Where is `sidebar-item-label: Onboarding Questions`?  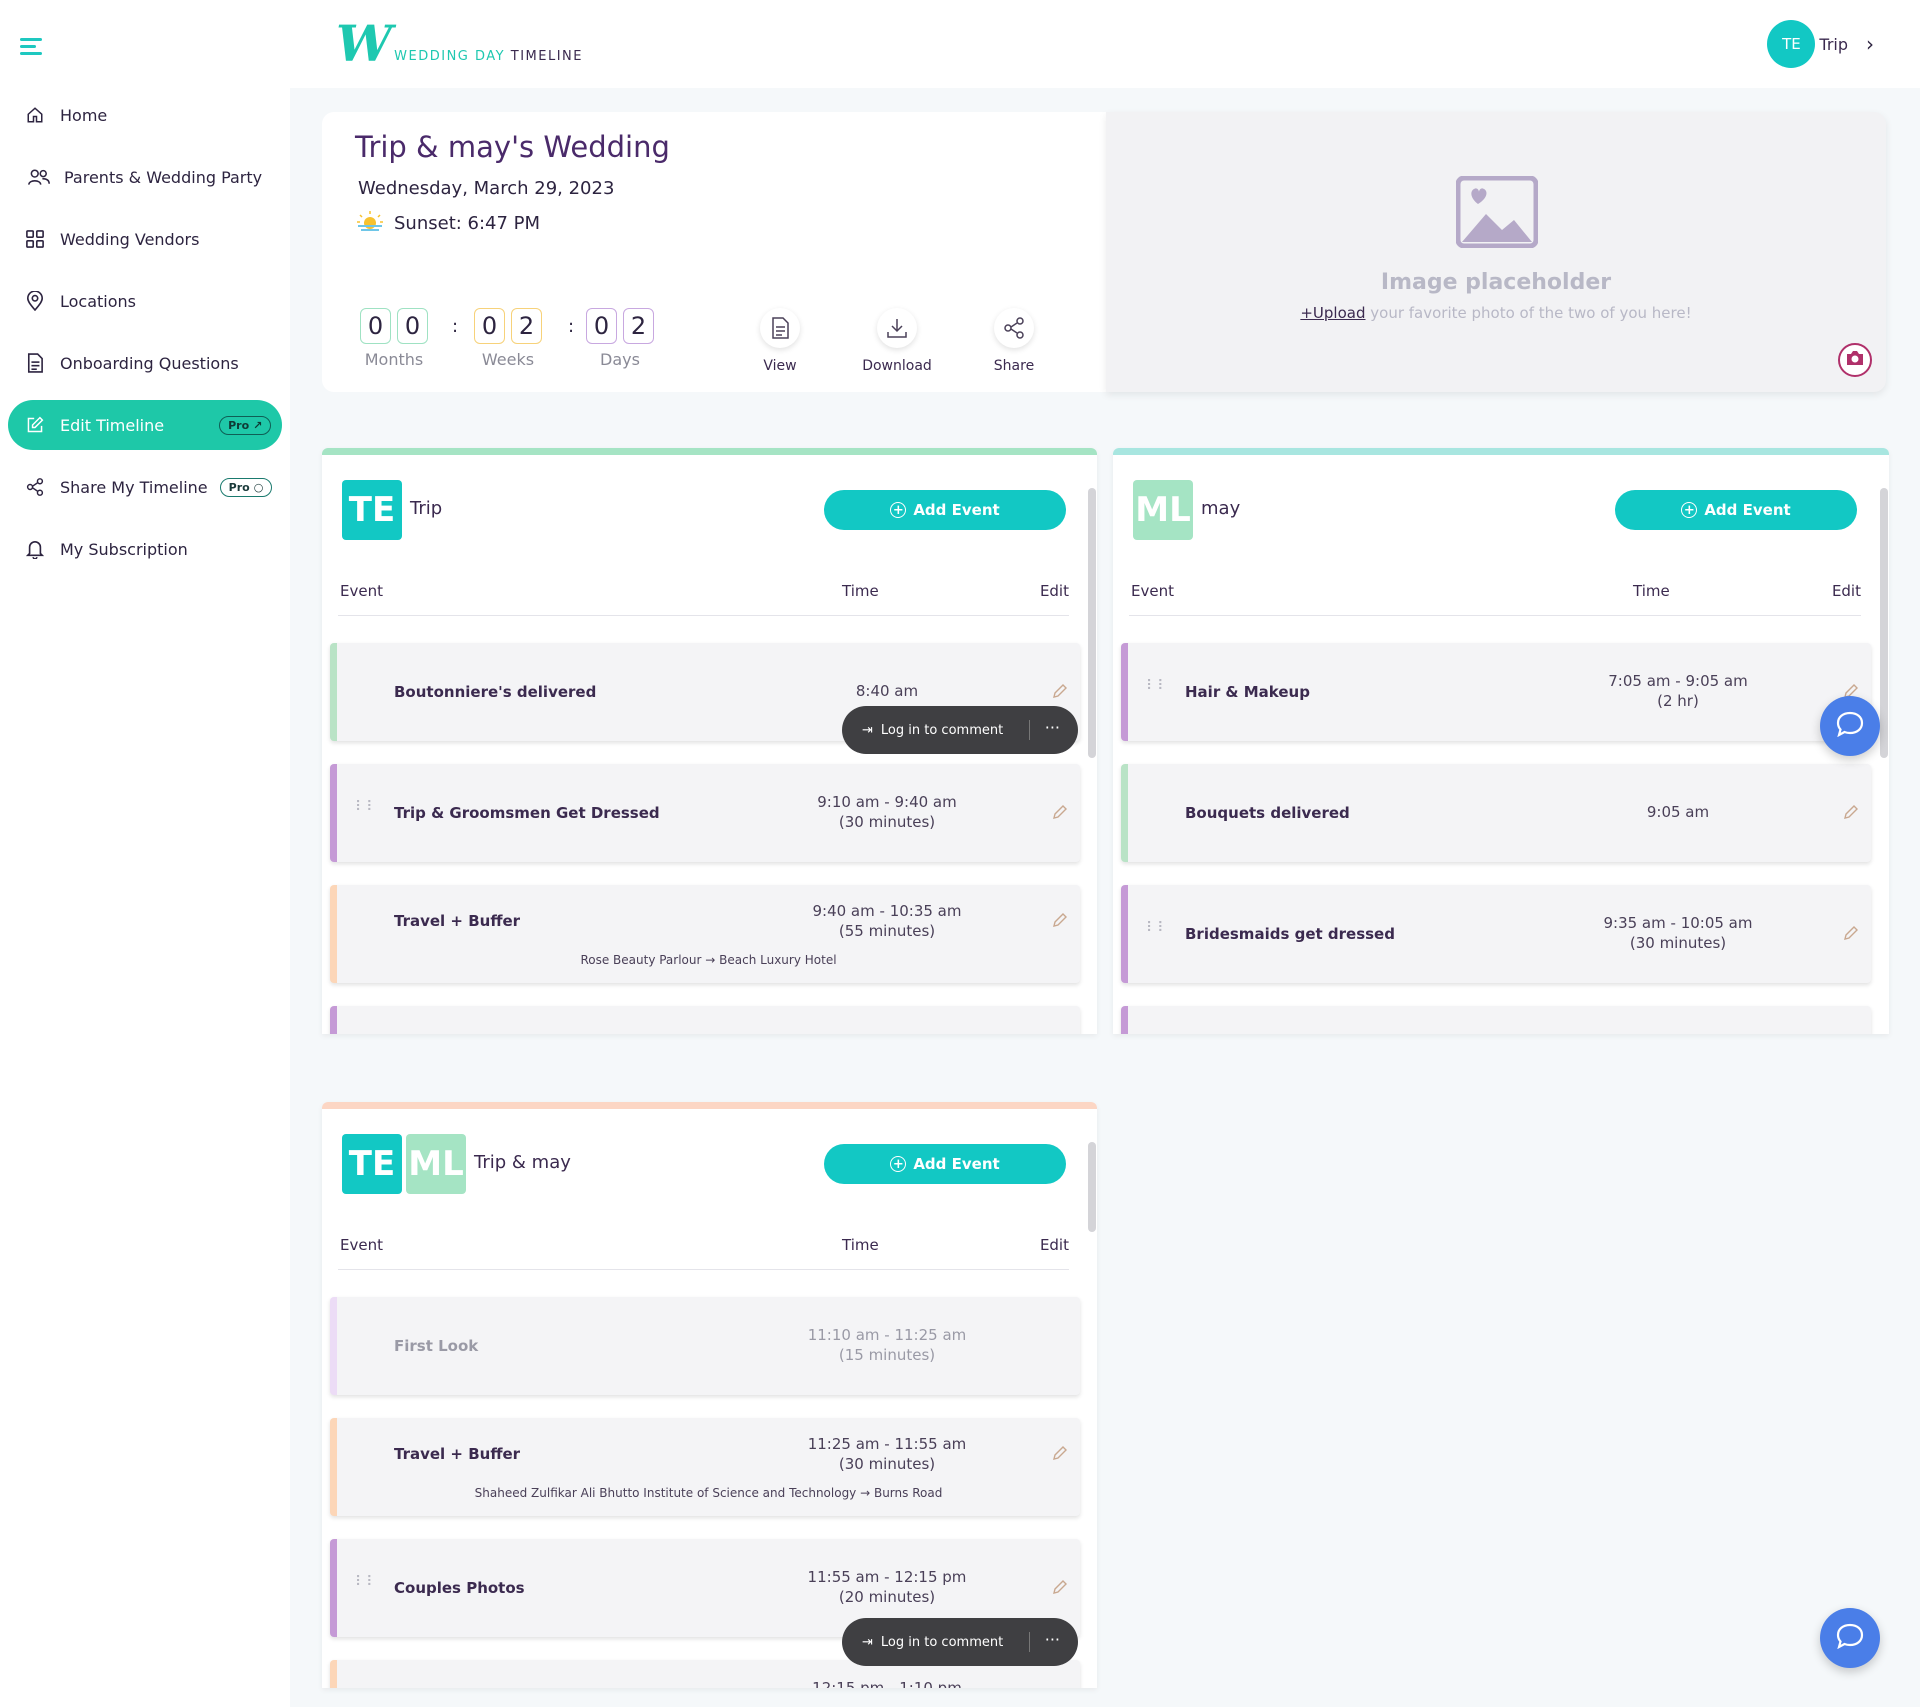
sidebar-item-label: Onboarding Questions is located at coordinates (149, 363).